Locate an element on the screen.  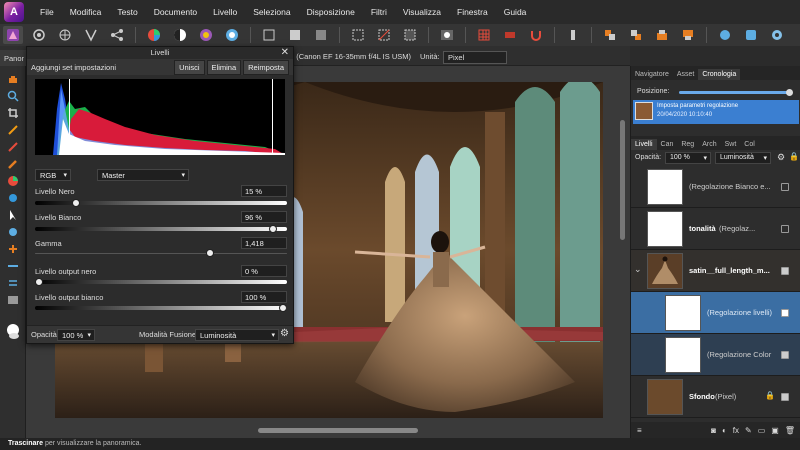
menu-modifica: Modifica is located at coordinates (86, 12).